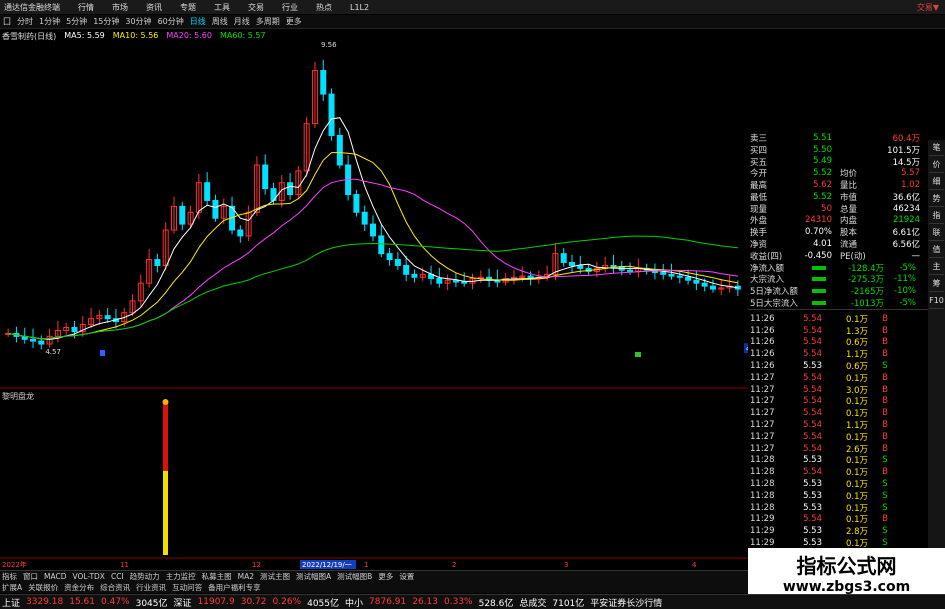  I want to click on index-sh-name: 上证, so click(11, 602).